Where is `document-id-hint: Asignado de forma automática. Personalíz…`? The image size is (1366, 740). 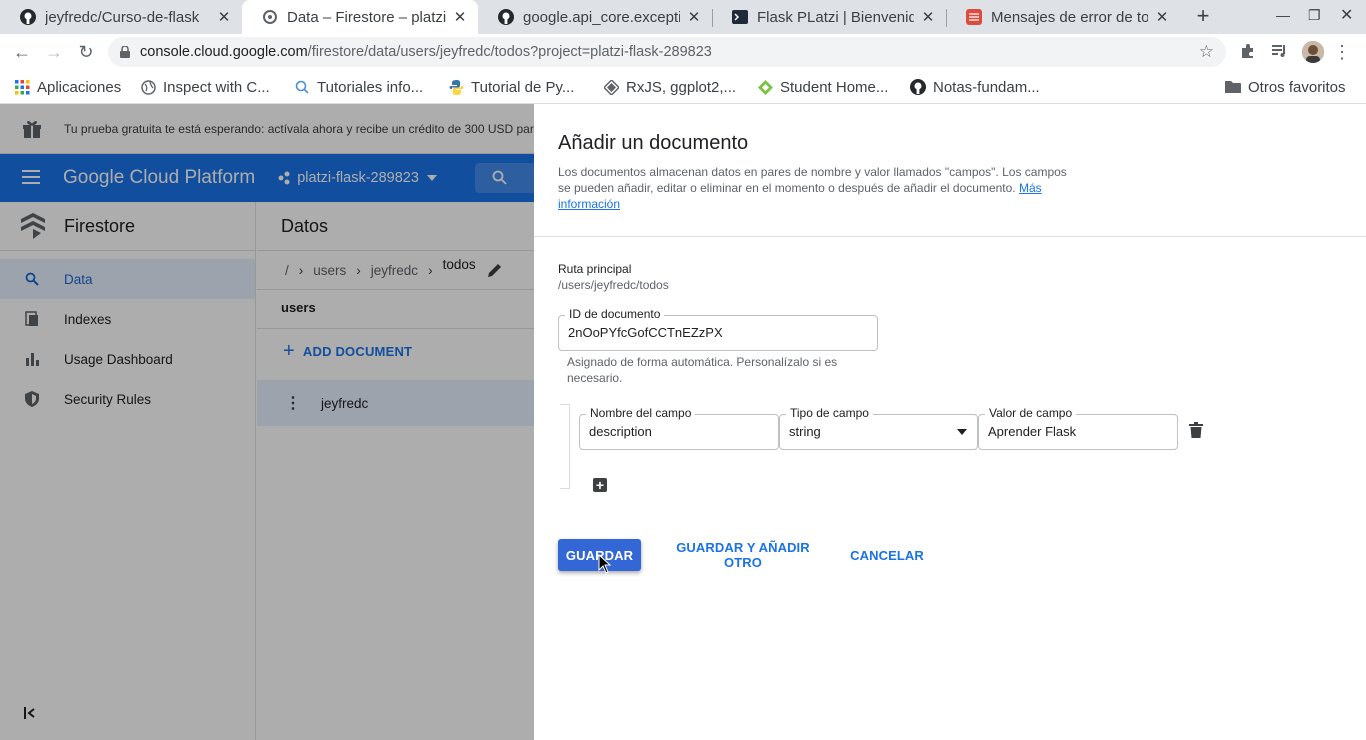 document-id-hint: Asignado de forma automática. Personalíz… is located at coordinates (702, 370).